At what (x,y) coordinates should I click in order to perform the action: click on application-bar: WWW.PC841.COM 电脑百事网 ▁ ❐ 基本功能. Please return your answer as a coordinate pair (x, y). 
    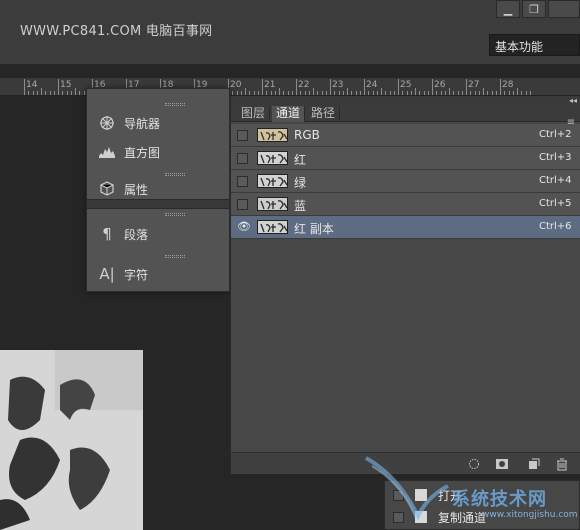
    Looking at the image, I should click on (290, 32).